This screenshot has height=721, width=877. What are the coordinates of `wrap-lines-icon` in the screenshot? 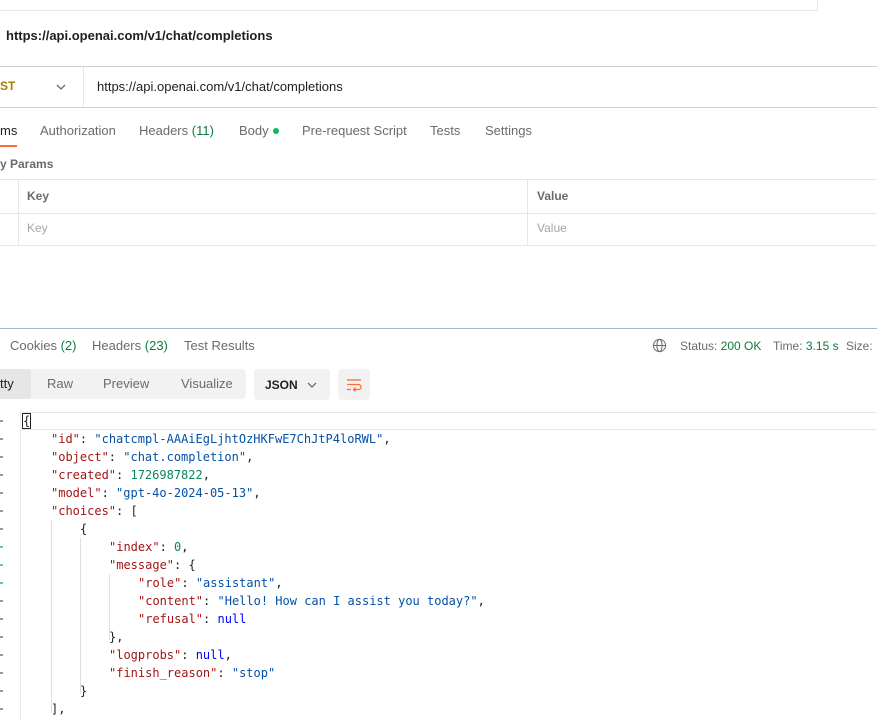 It's located at (354, 385).